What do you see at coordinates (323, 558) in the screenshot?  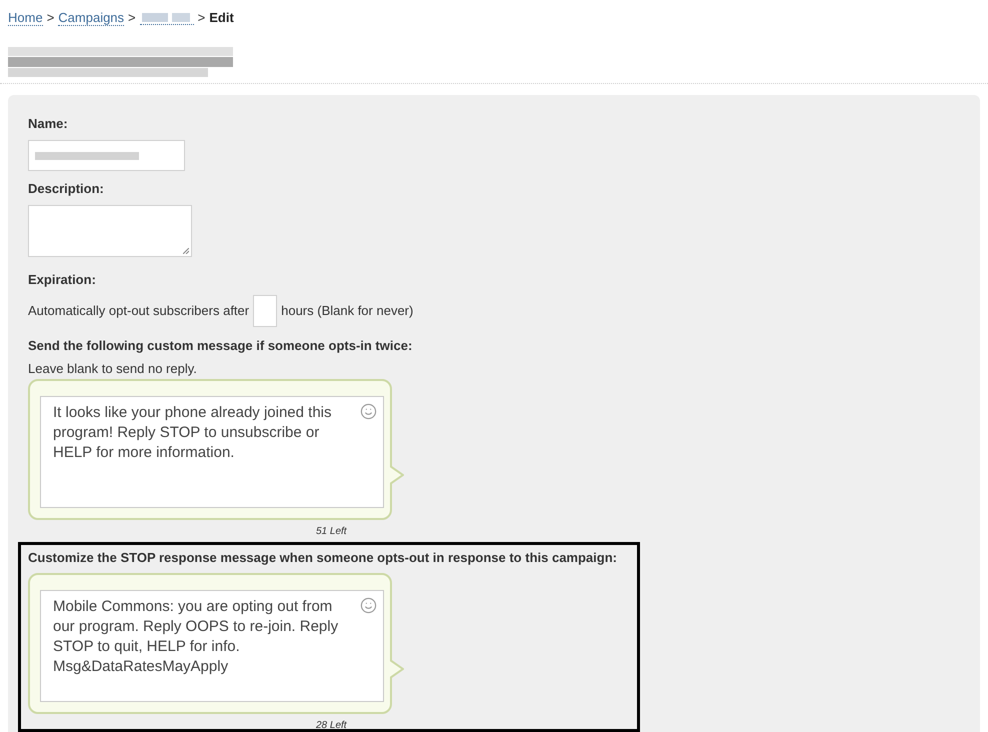 I see `field-label: Customize the STOP response message when someone opts-out in response to this campaign:` at bounding box center [323, 558].